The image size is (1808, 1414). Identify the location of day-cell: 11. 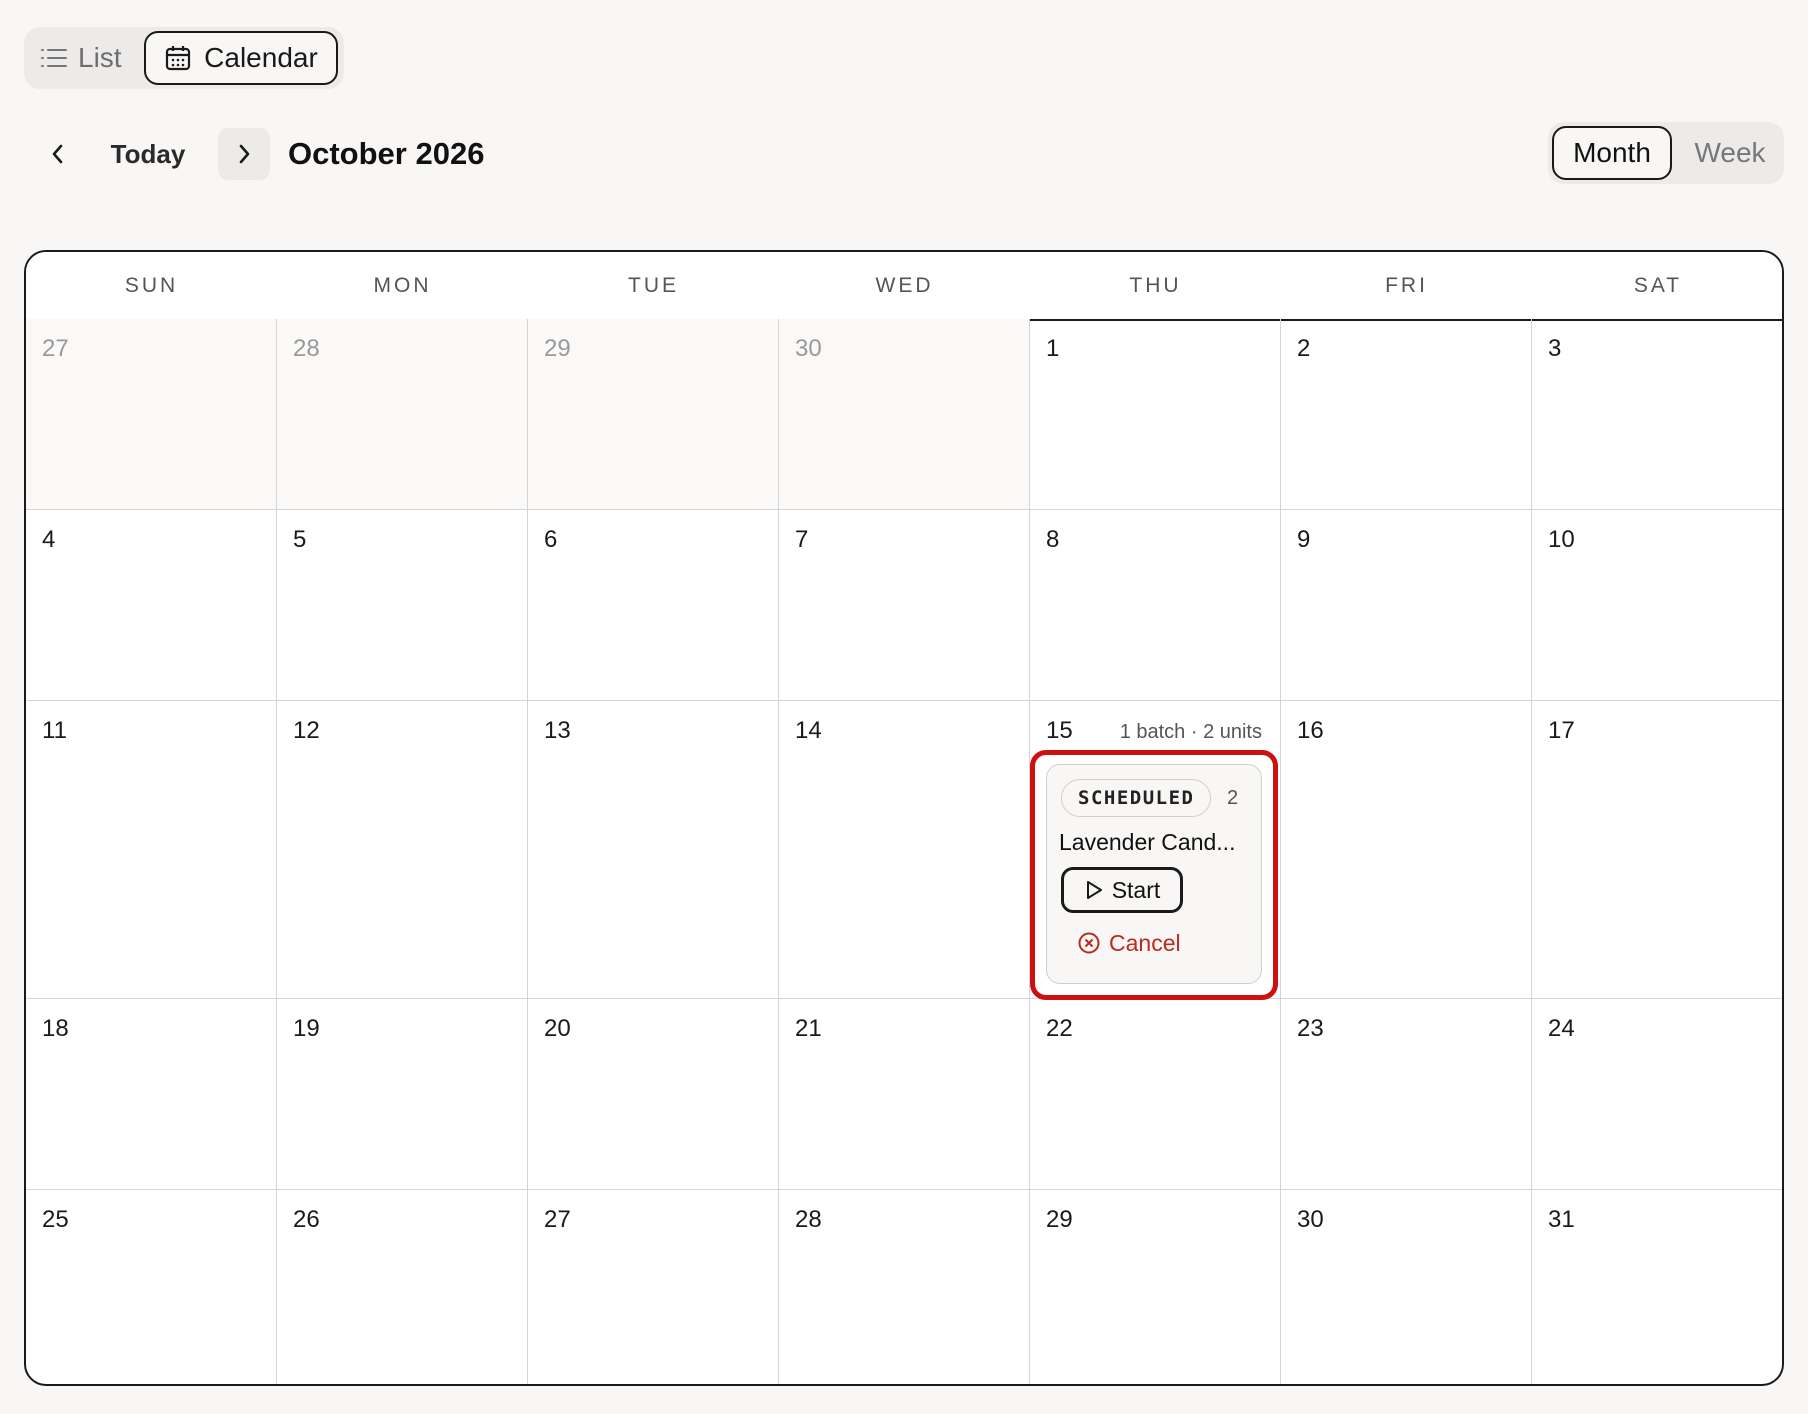
(151, 850).